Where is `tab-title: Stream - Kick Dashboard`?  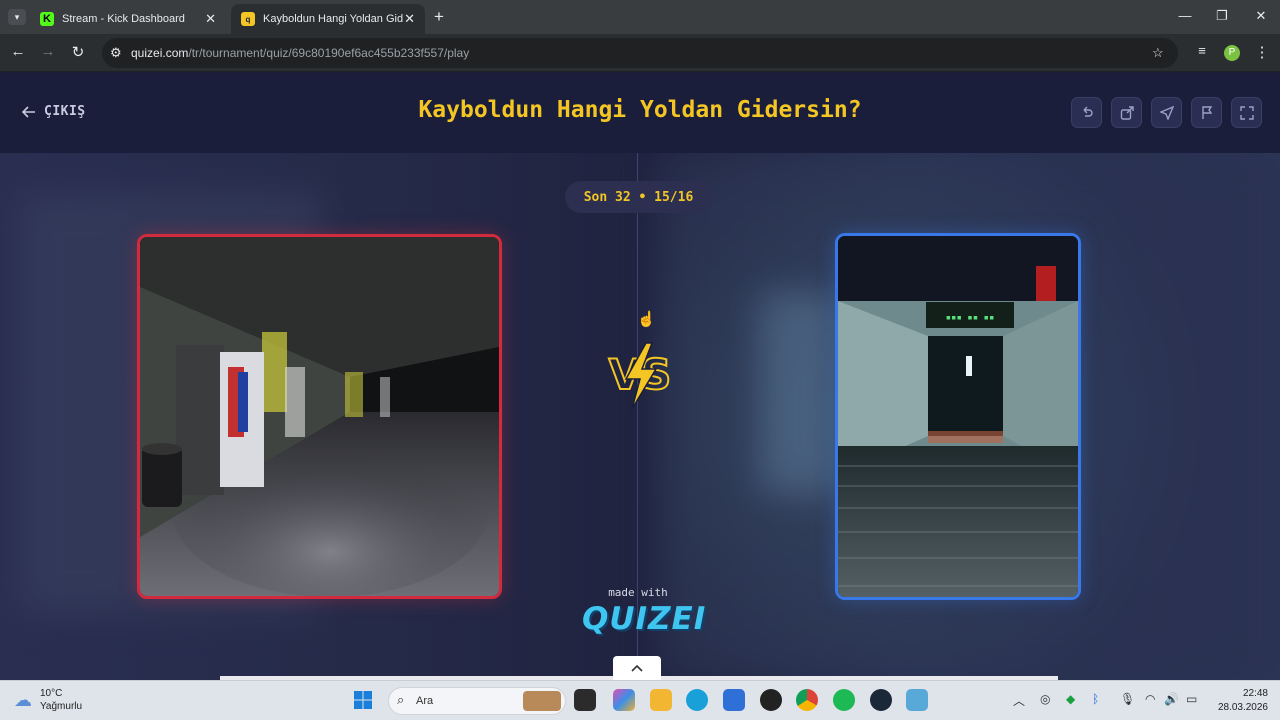 tab-title: Stream - Kick Dashboard is located at coordinates (123, 19).